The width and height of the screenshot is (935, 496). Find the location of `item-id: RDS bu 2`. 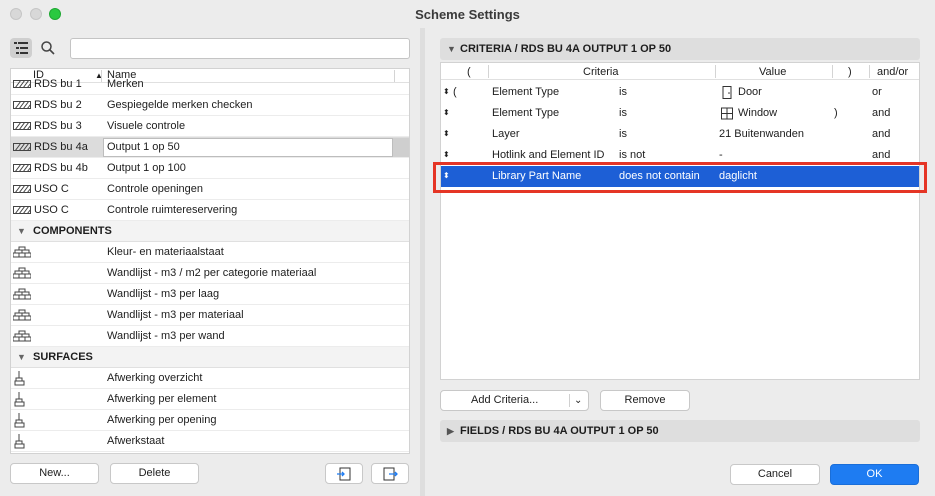

item-id: RDS bu 2 is located at coordinates (58, 105).